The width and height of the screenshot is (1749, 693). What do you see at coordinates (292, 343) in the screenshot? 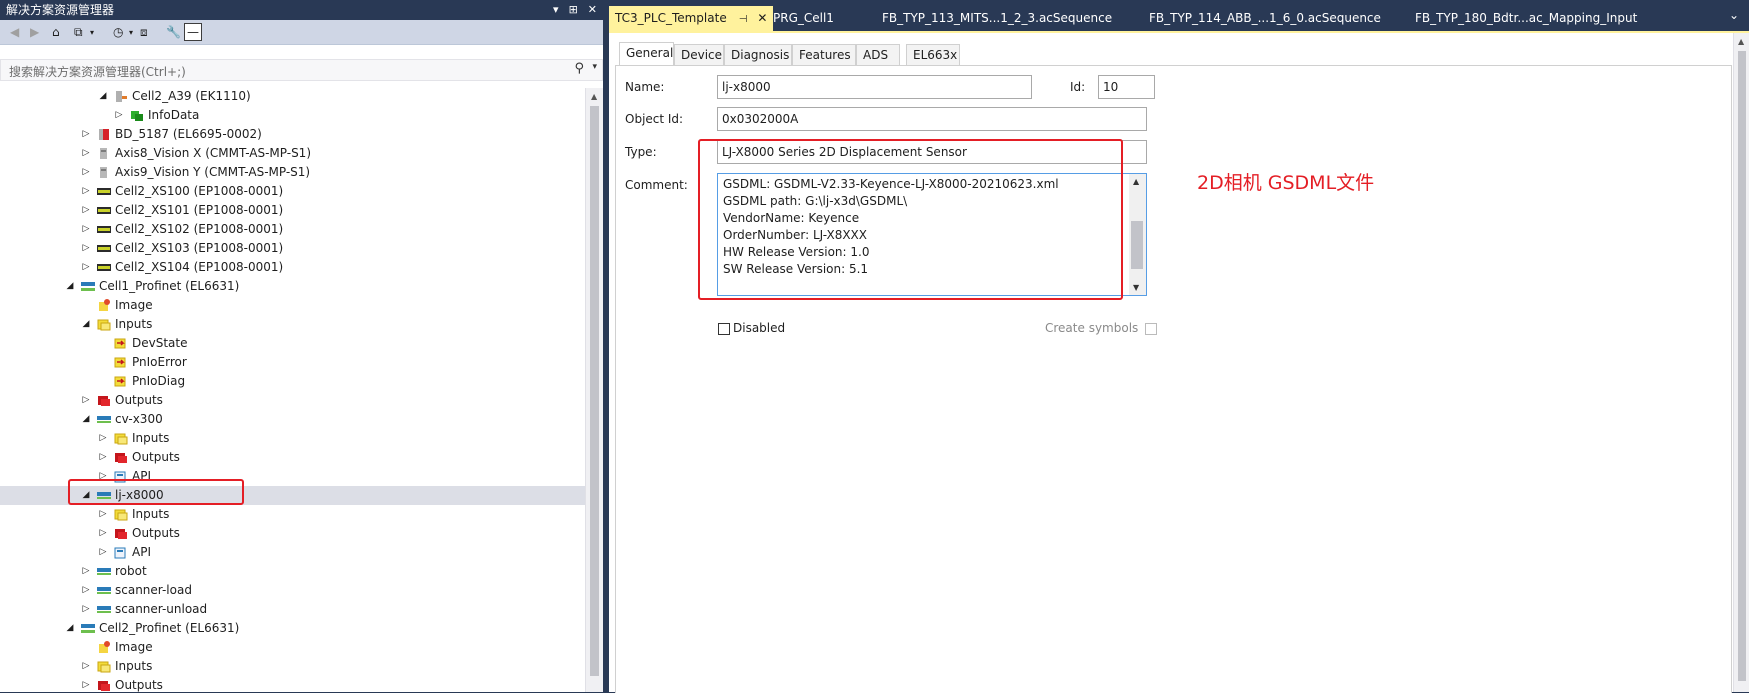
I see `tree-item: DevState` at bounding box center [292, 343].